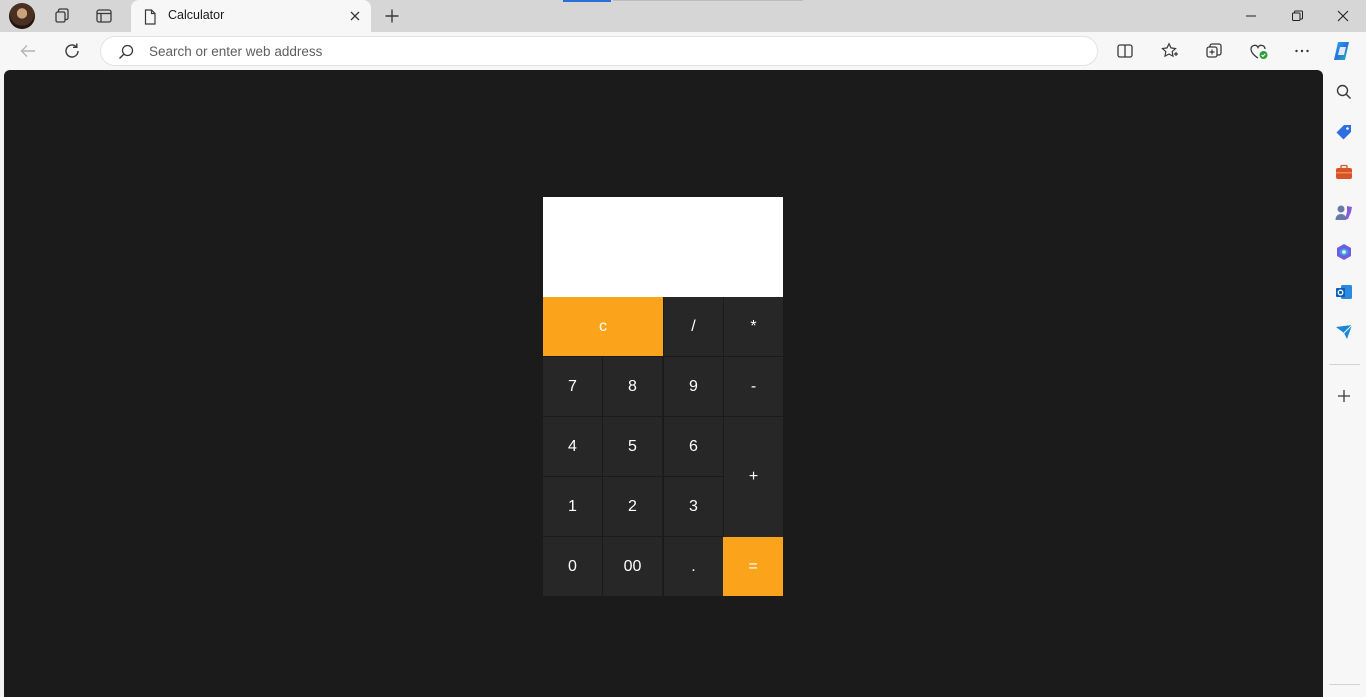 This screenshot has width=1366, height=697. What do you see at coordinates (251, 16) in the screenshot?
I see `tab-calculator: Calculator` at bounding box center [251, 16].